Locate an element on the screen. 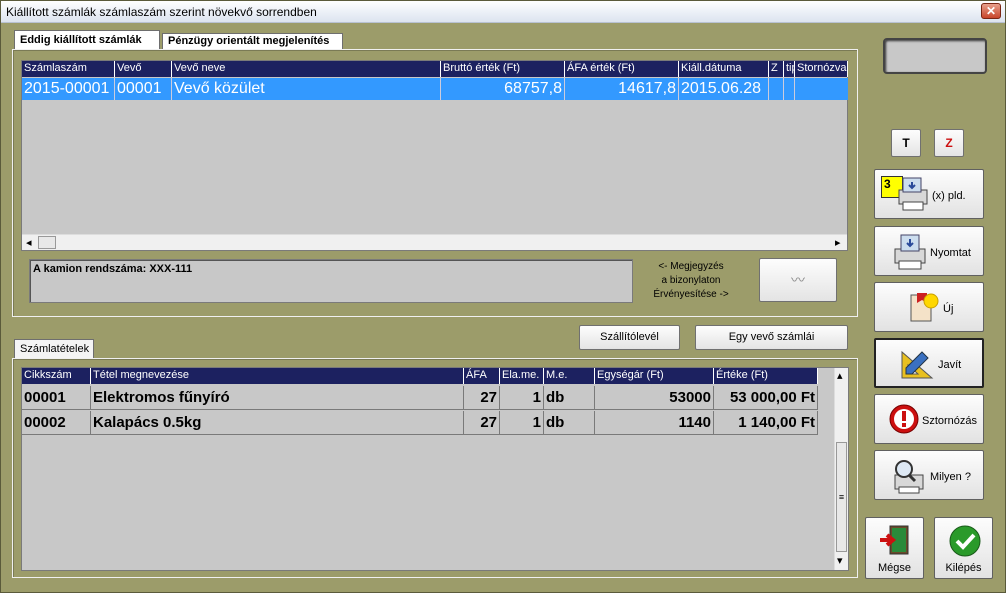  exit-door-icon is located at coordinates (894, 540).